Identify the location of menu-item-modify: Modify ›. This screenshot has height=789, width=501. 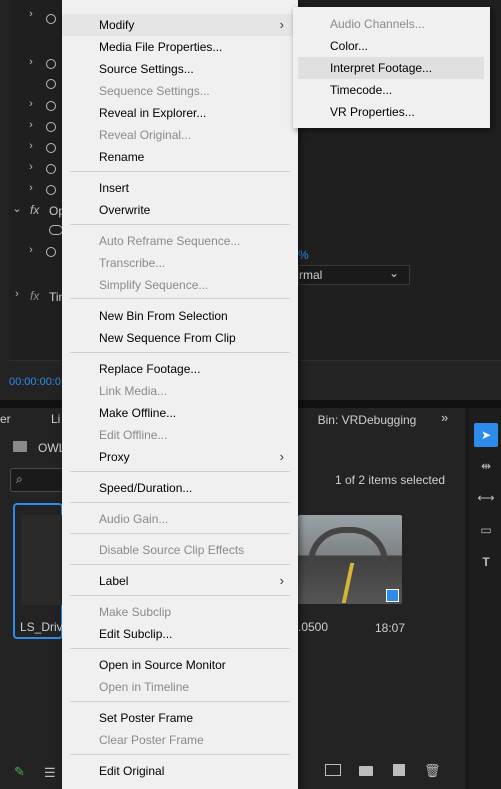
(180, 25).